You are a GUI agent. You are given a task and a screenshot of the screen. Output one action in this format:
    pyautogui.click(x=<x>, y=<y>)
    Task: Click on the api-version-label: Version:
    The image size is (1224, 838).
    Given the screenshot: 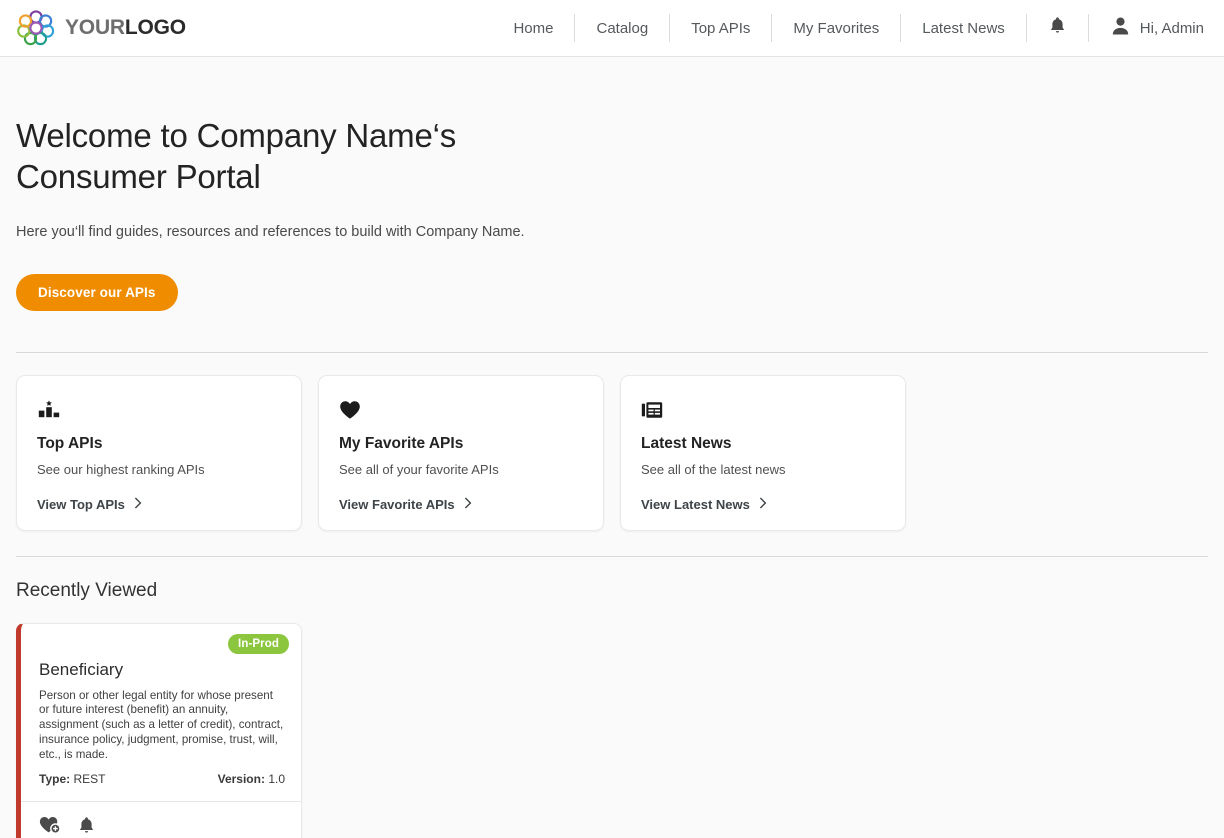 What is the action you would take?
    pyautogui.click(x=241, y=778)
    